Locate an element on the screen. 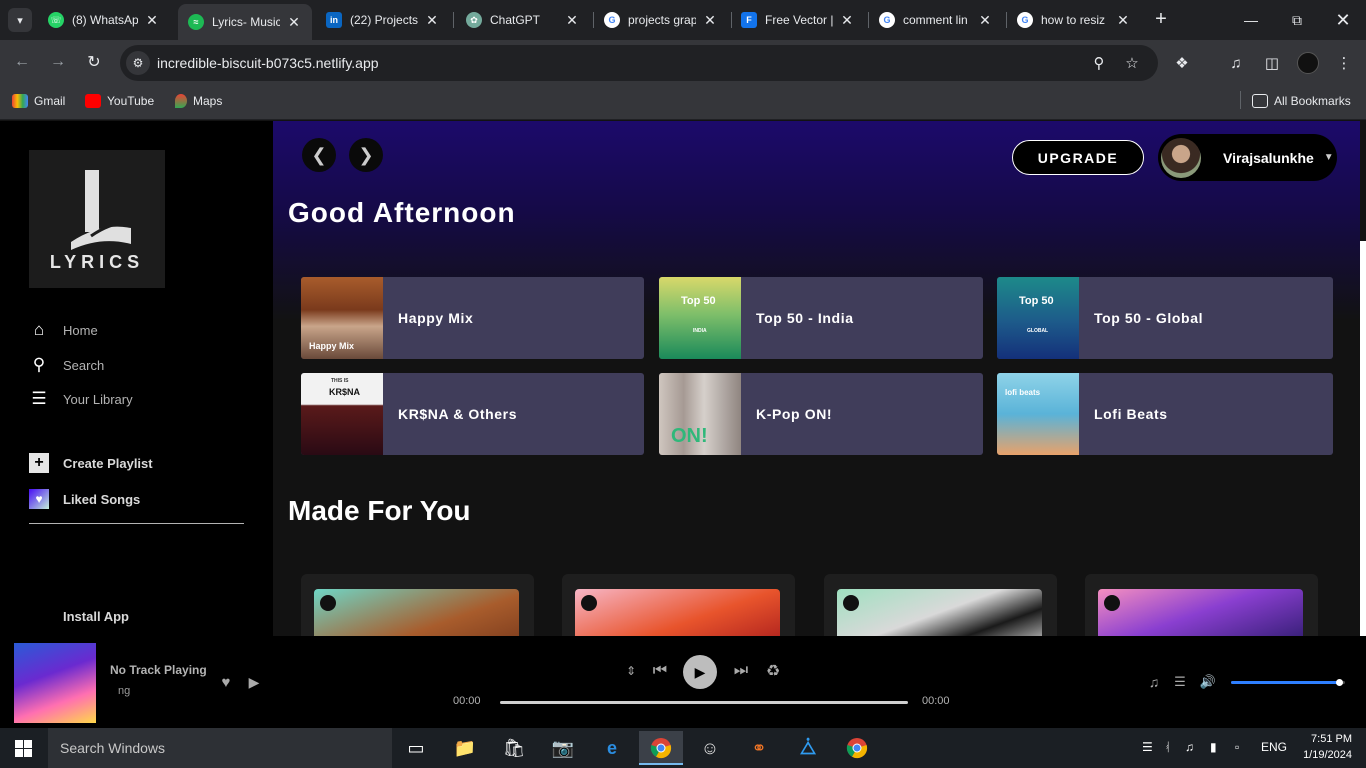 The width and height of the screenshot is (1366, 768). side-panel-icon: ◫ is located at coordinates (1272, 63).